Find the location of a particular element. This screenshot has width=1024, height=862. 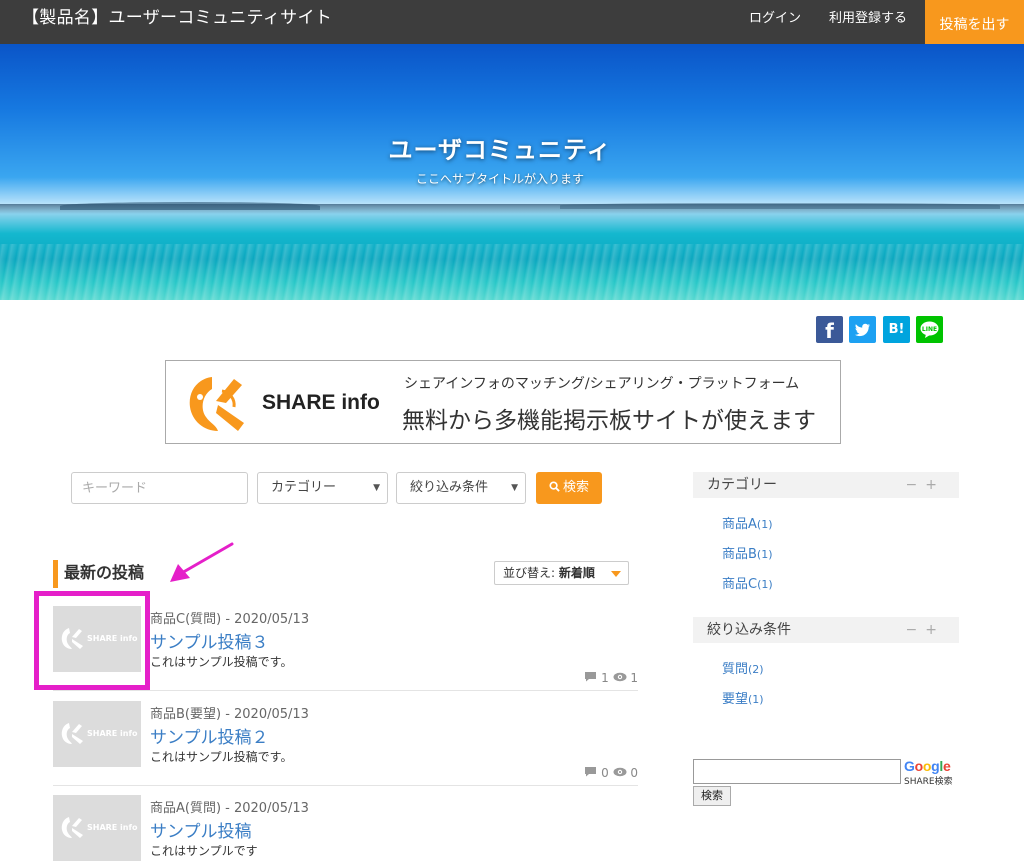

google-logo: Google is located at coordinates (927, 766).